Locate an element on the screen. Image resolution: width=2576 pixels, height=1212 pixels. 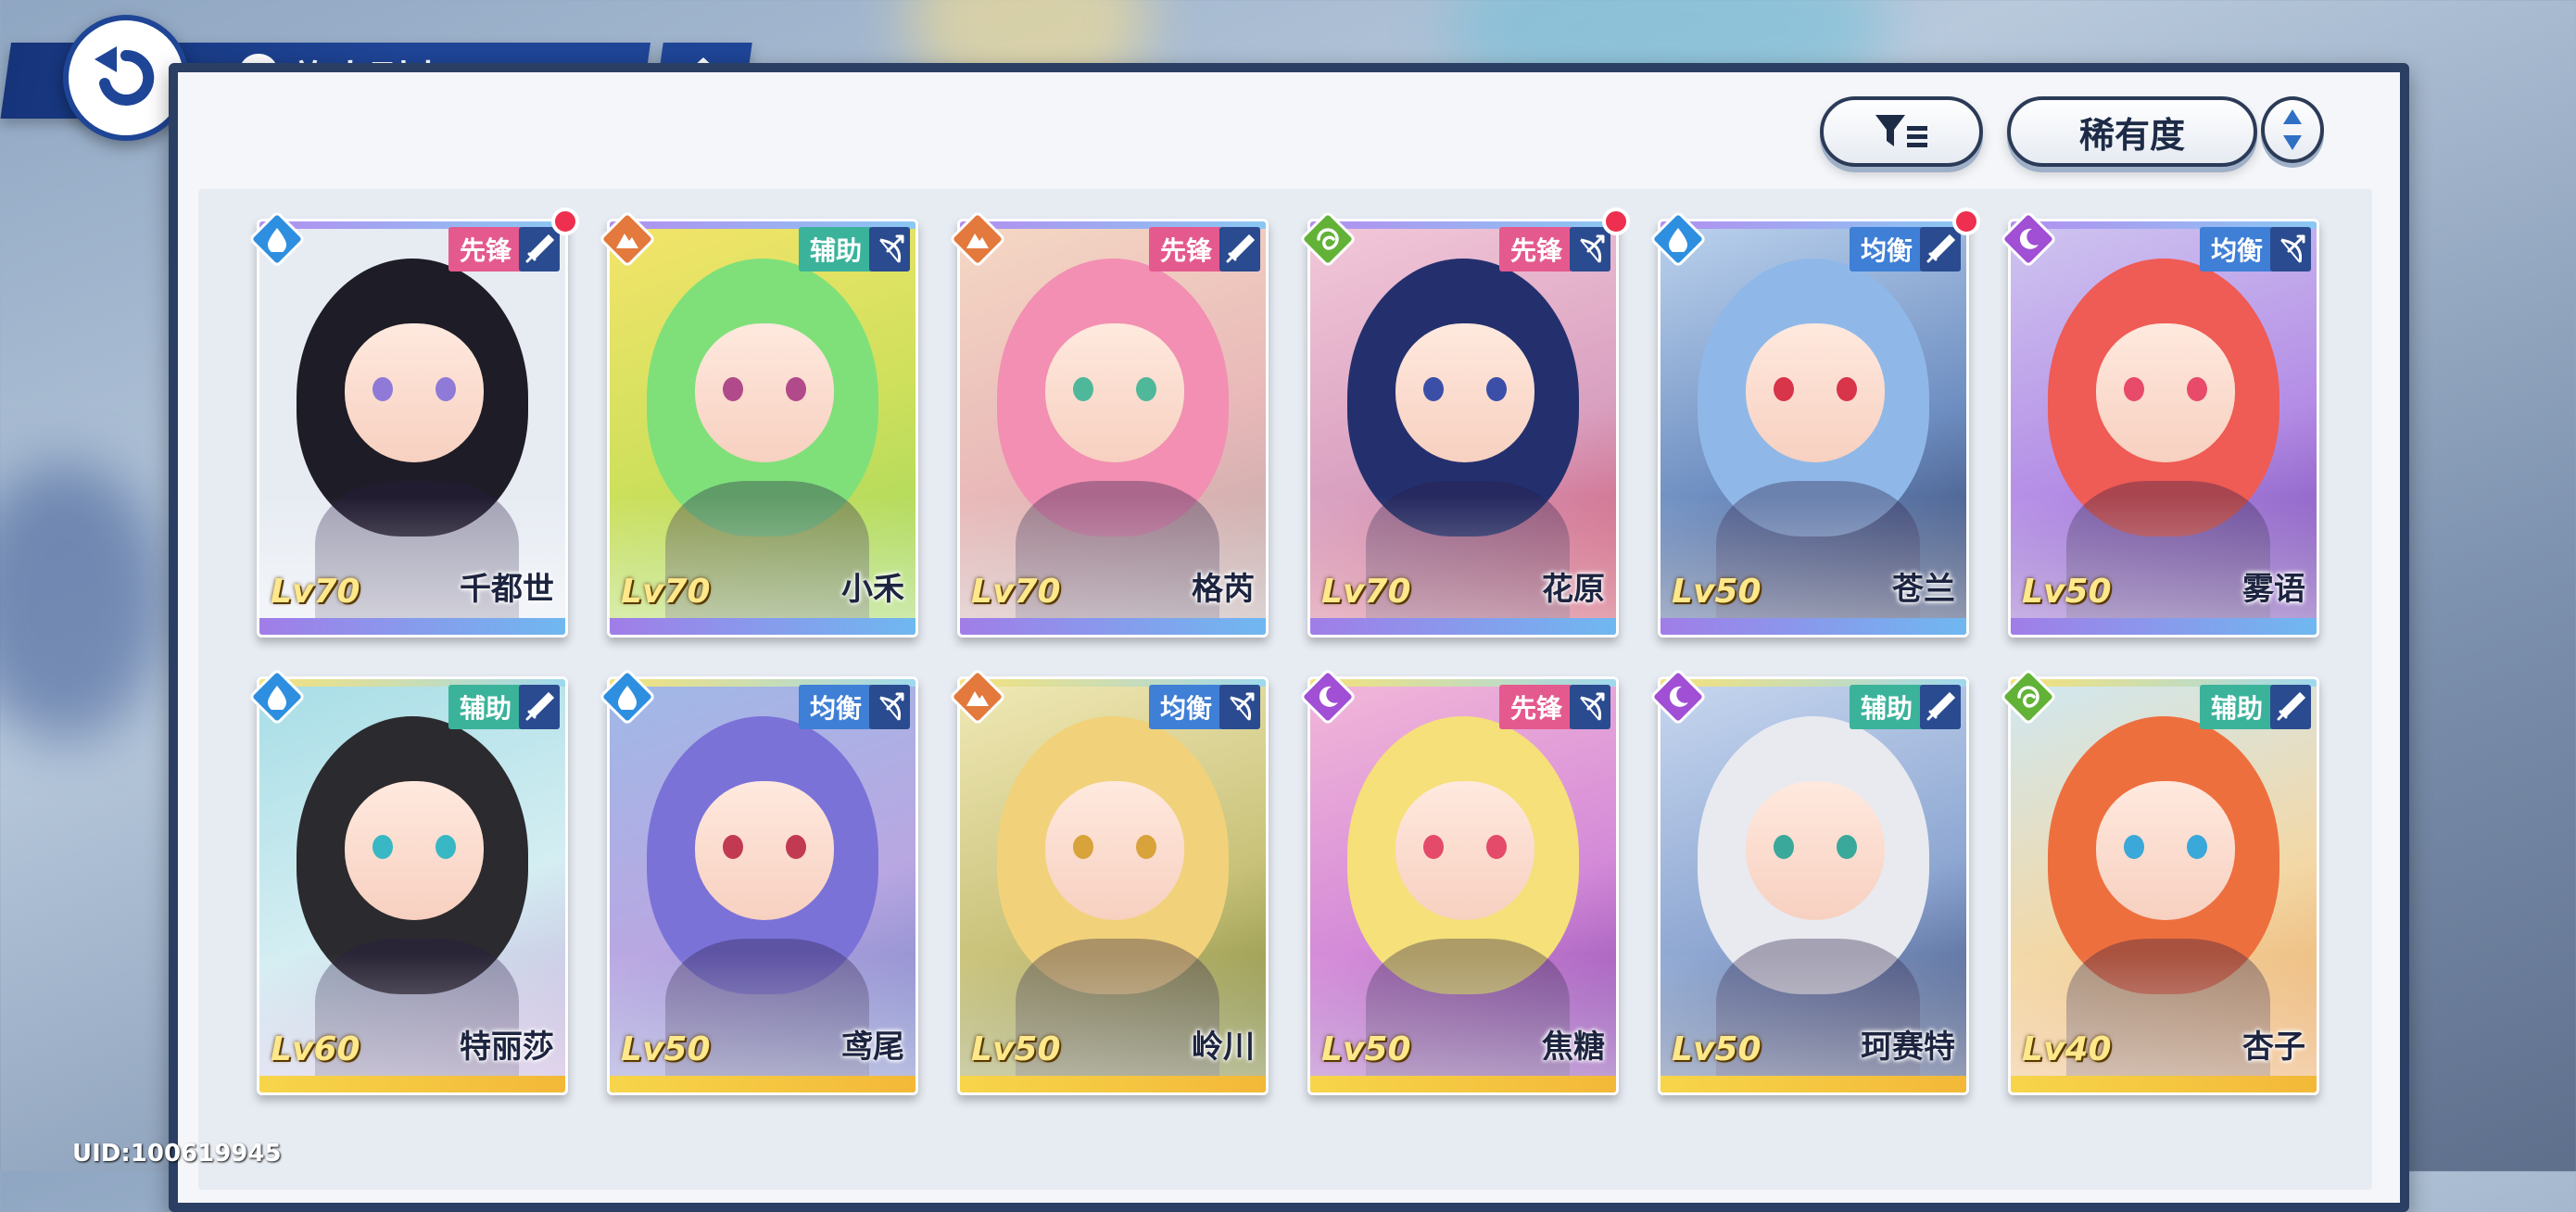
card-frame: Lv60 特丽莎 辅助 is located at coordinates (412, 885).